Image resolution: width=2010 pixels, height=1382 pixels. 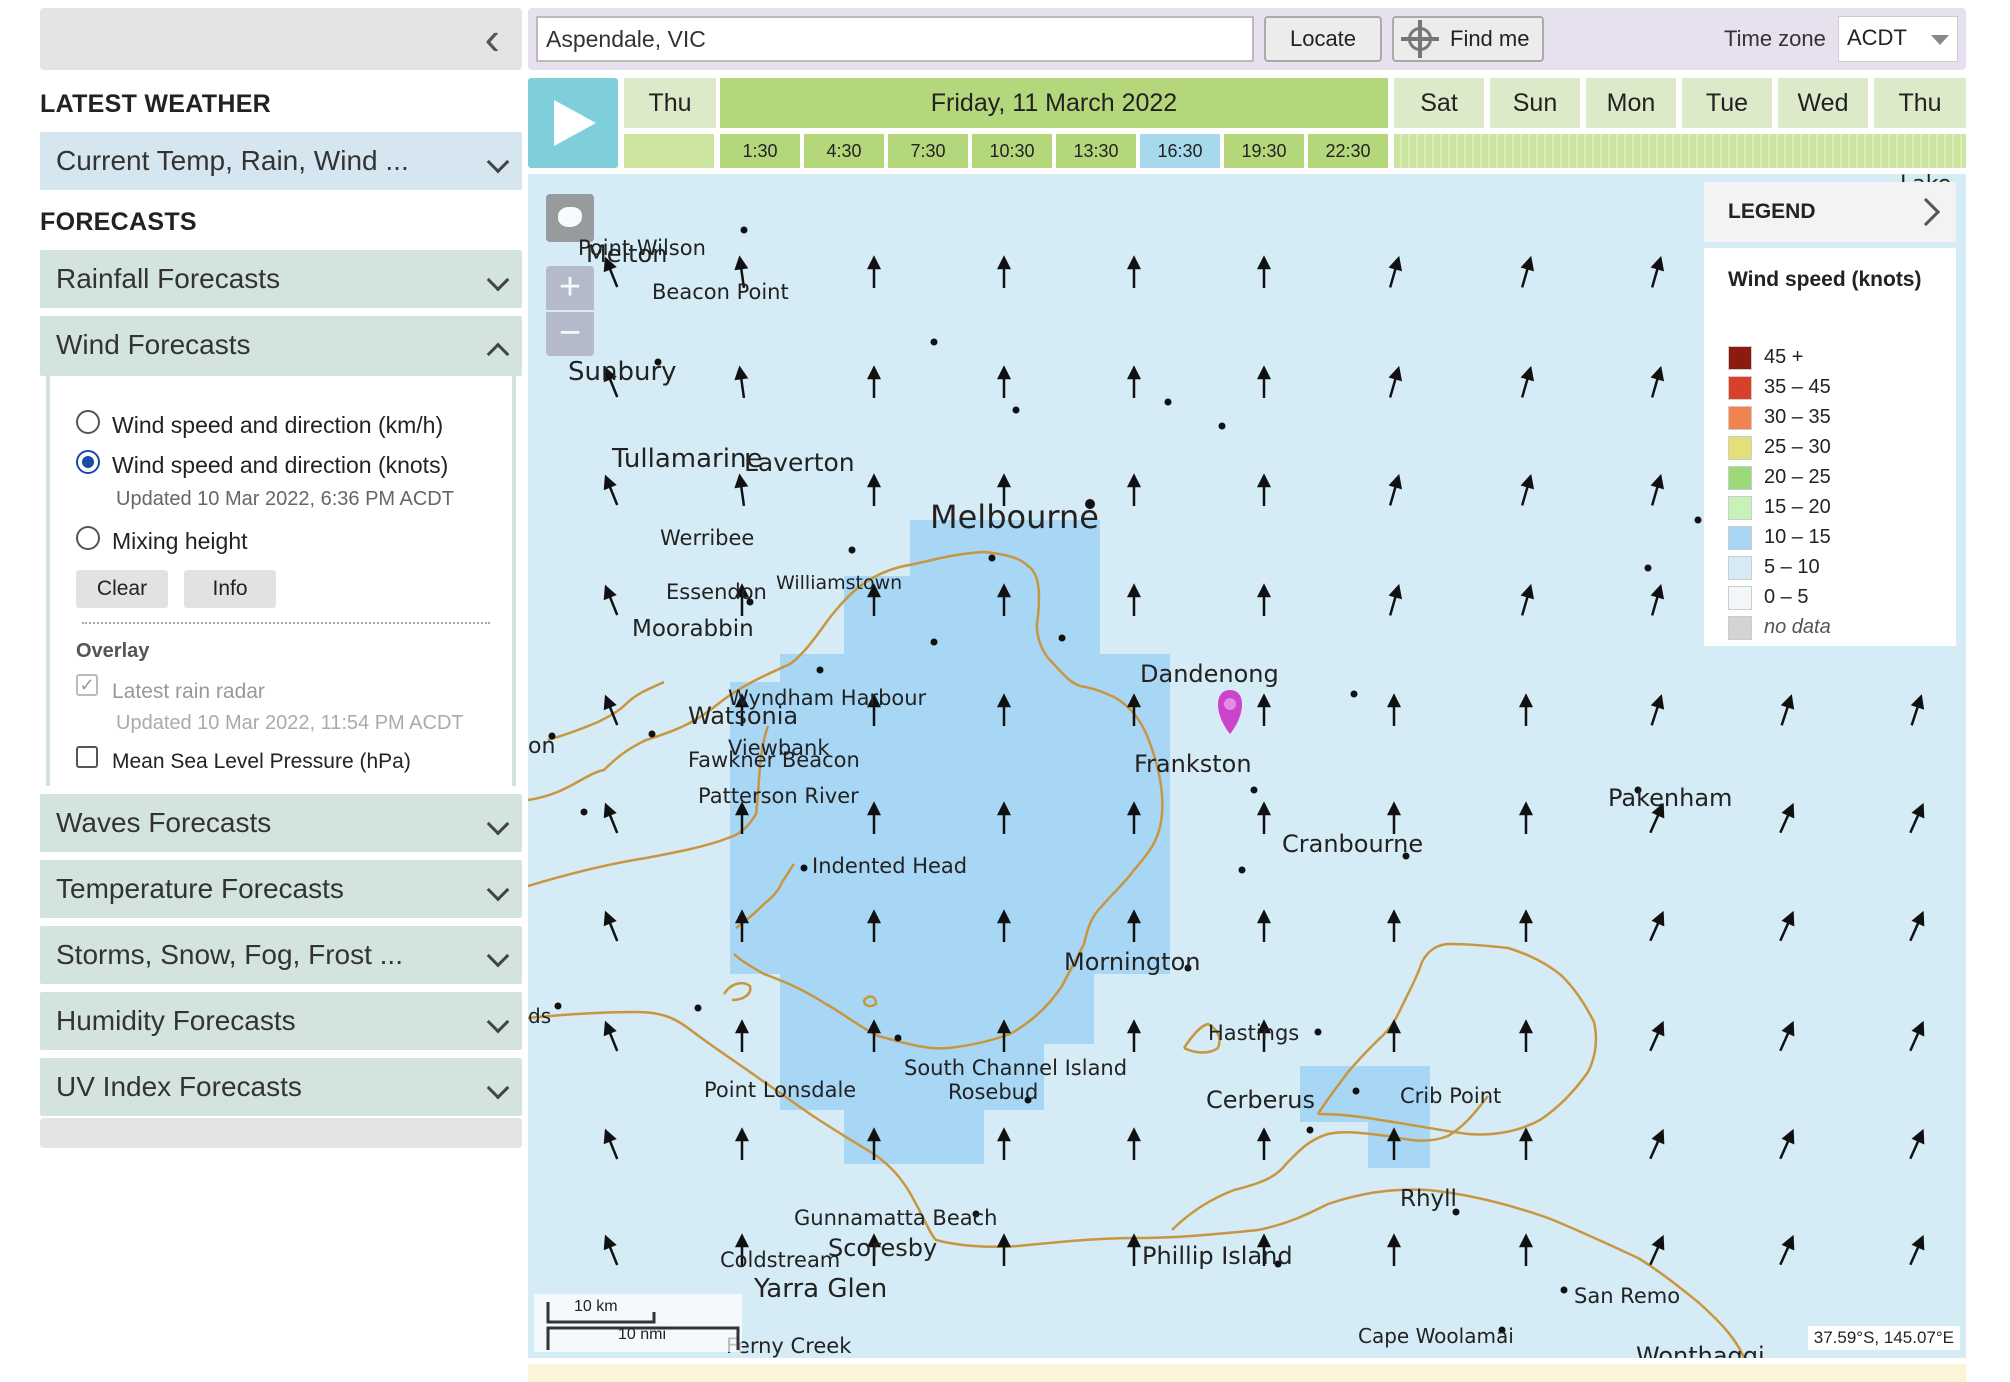 What do you see at coordinates (1680, 151) in the screenshot?
I see `time-track-future` at bounding box center [1680, 151].